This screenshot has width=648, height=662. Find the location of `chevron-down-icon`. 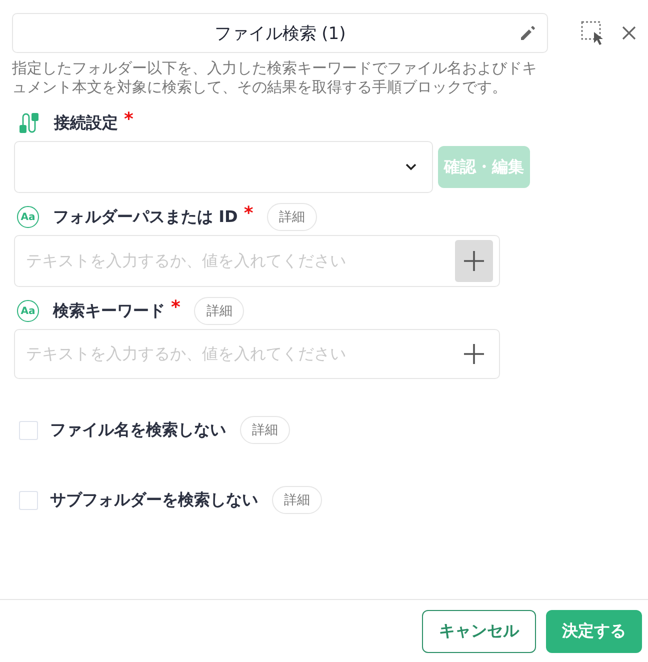

chevron-down-icon is located at coordinates (411, 167).